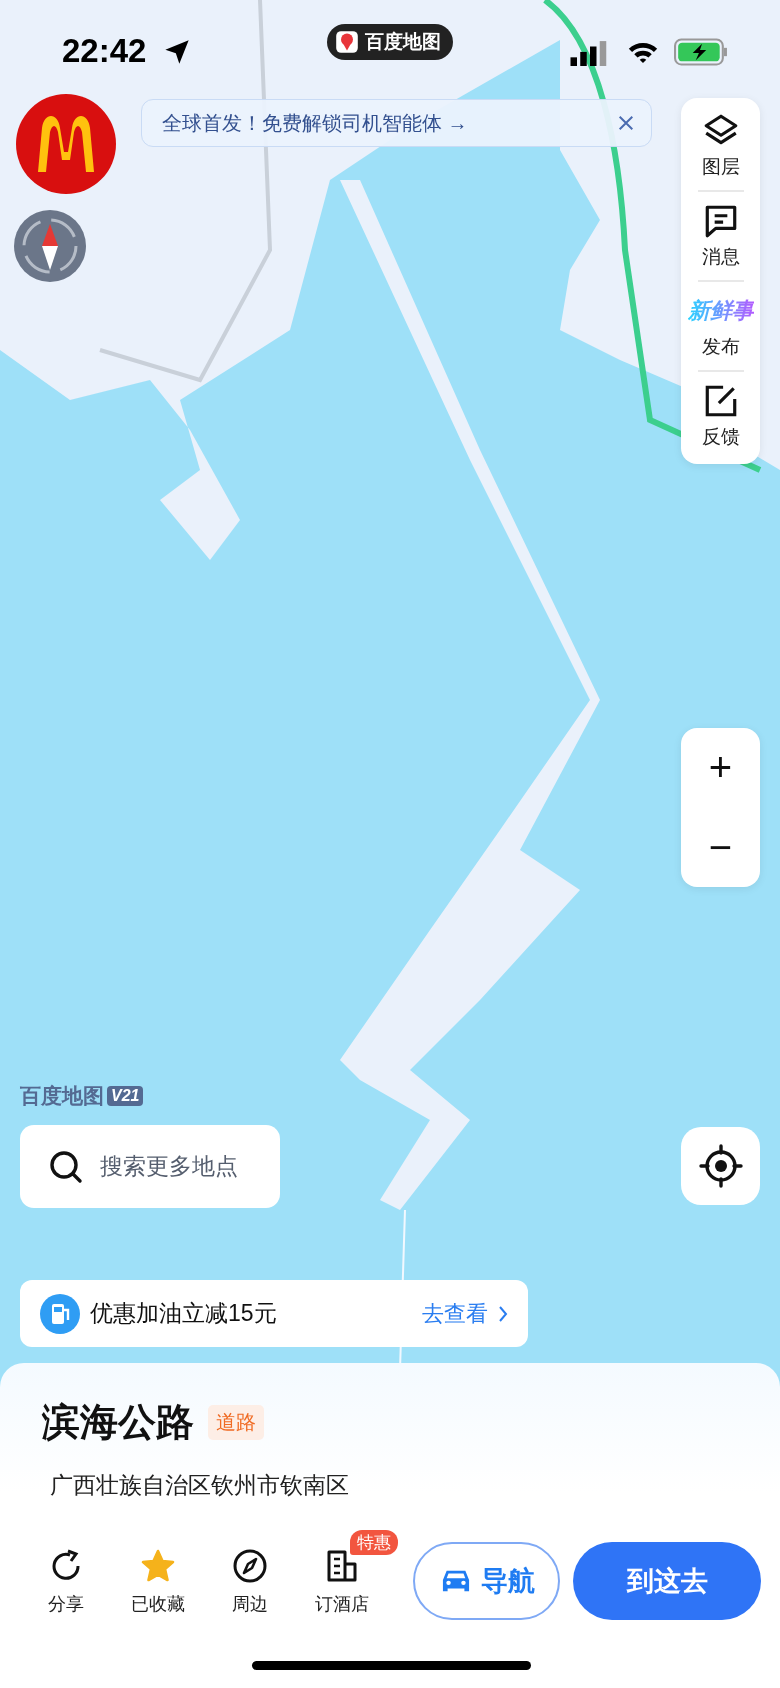 This screenshot has width=780, height=1688. Describe the element at coordinates (158, 1604) in the screenshot. I see `action-label: 已收藏` at that location.